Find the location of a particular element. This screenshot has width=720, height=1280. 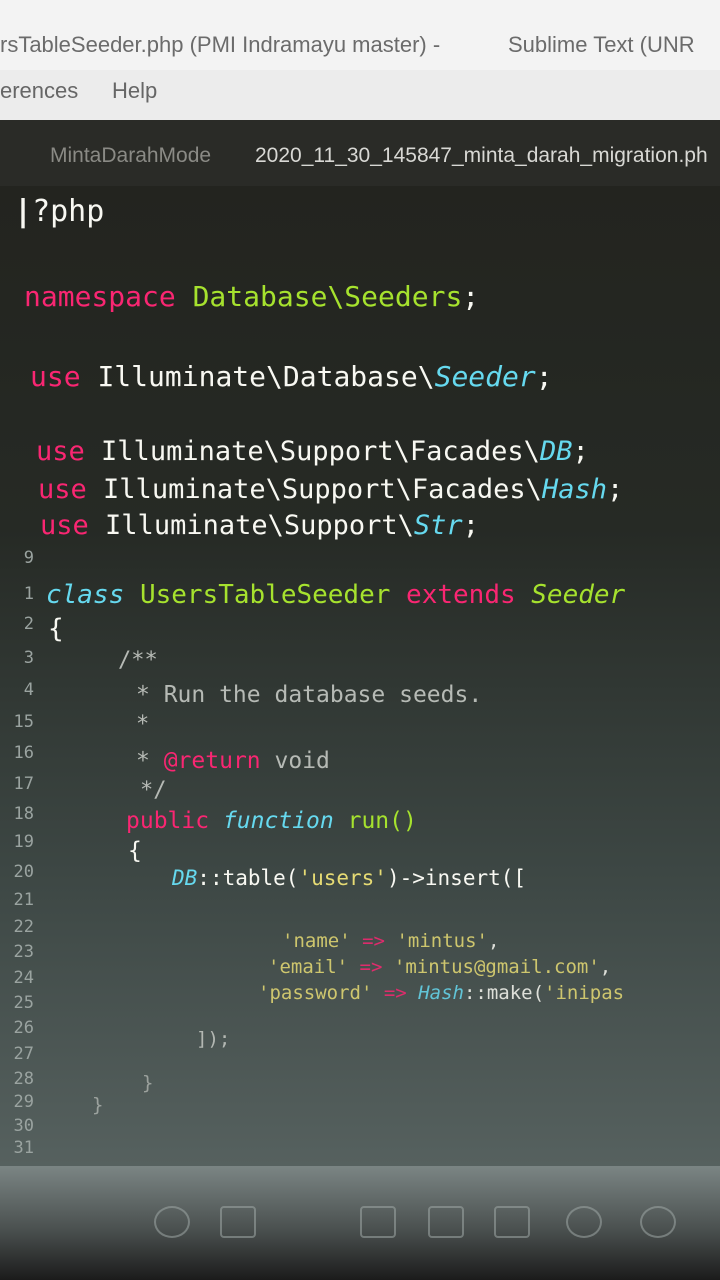

code-line-use-str: use Illuminate\Support\Str; is located at coordinates (259, 525).